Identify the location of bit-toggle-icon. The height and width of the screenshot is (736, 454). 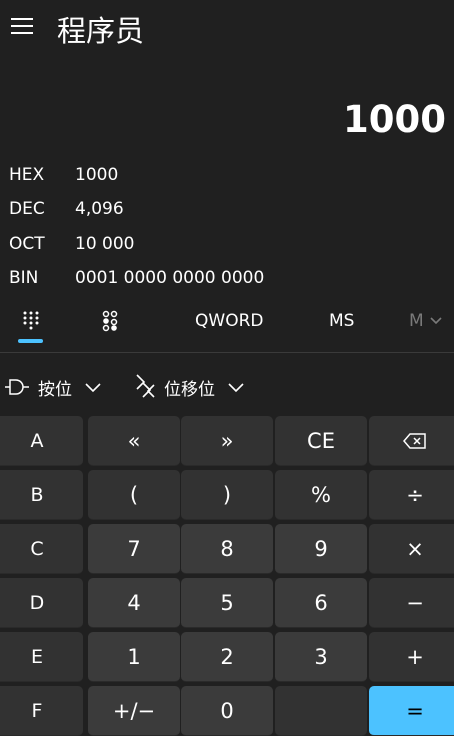
(110, 321).